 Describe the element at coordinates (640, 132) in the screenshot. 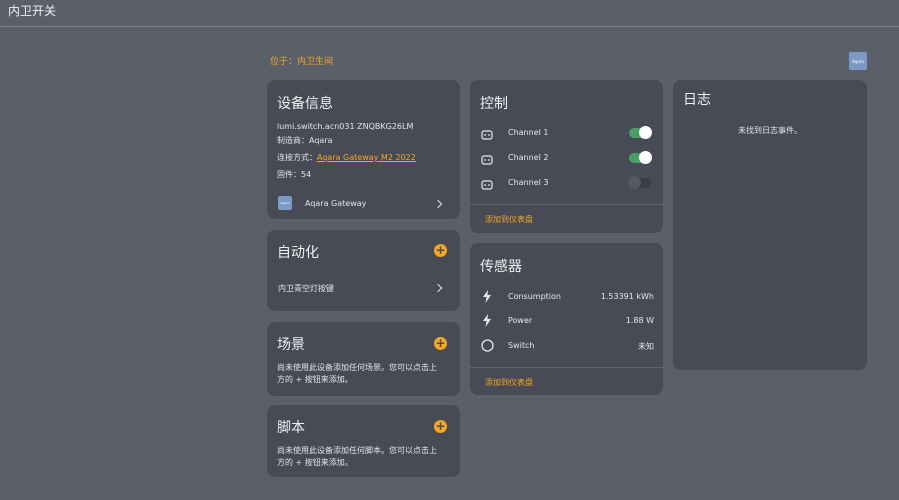

I see `channel-1-toggle` at that location.